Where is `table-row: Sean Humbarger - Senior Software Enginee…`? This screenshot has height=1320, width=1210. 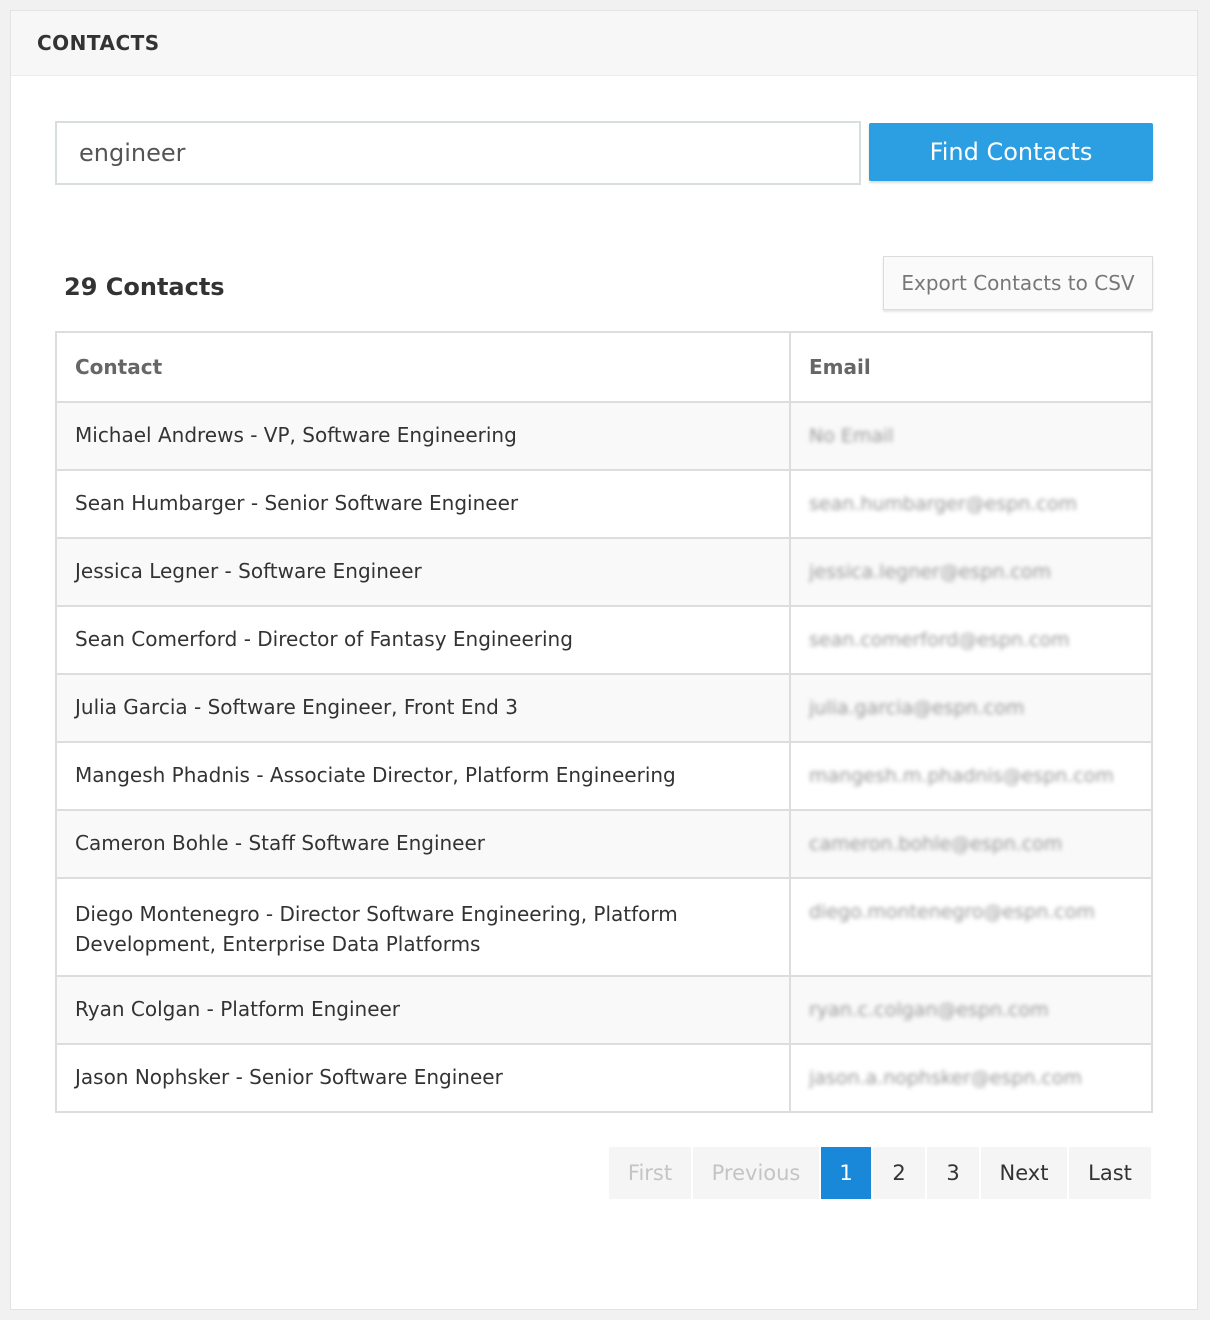 table-row: Sean Humbarger - Senior Software Enginee… is located at coordinates (604, 504).